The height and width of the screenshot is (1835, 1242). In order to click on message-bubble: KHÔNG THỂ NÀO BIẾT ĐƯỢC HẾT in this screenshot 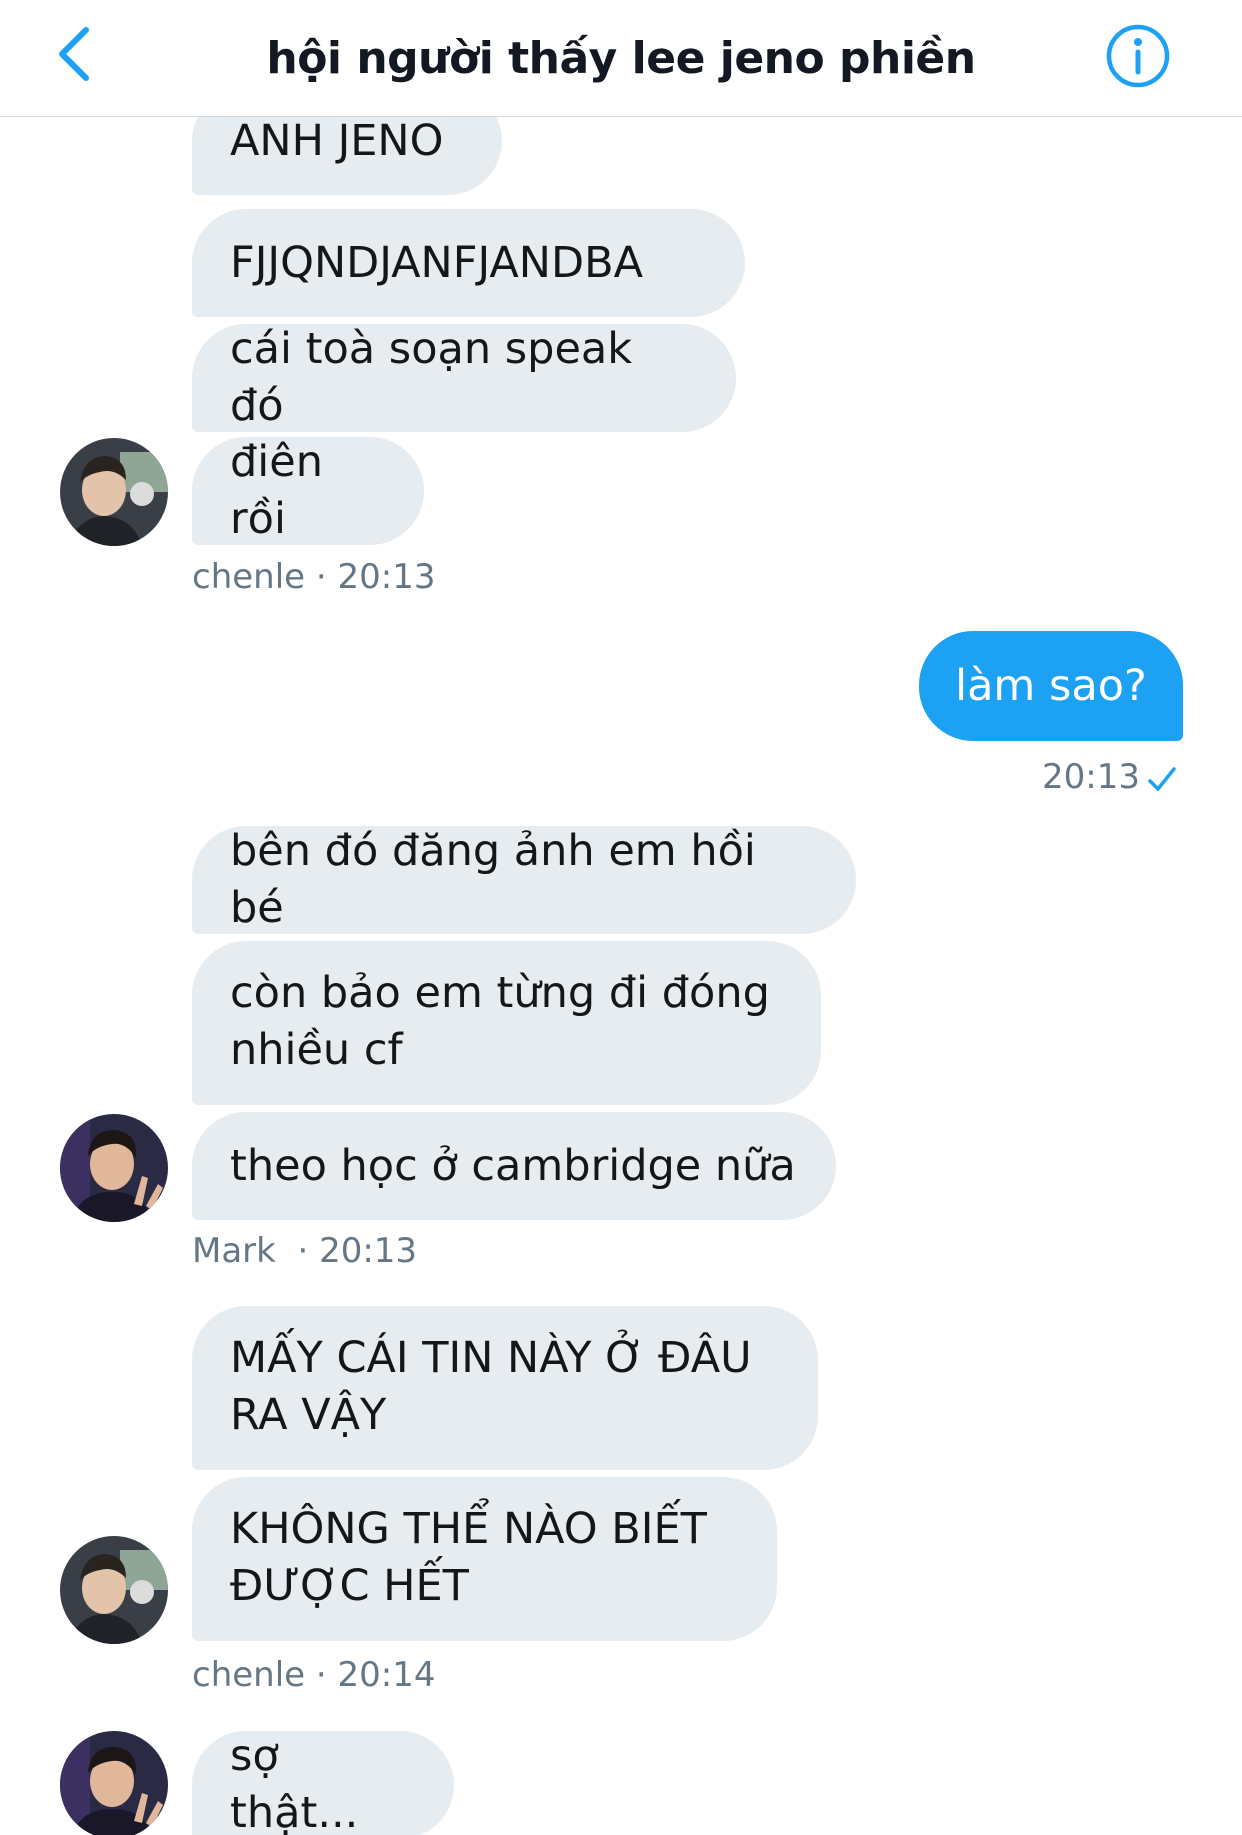, I will do `click(484, 1559)`.